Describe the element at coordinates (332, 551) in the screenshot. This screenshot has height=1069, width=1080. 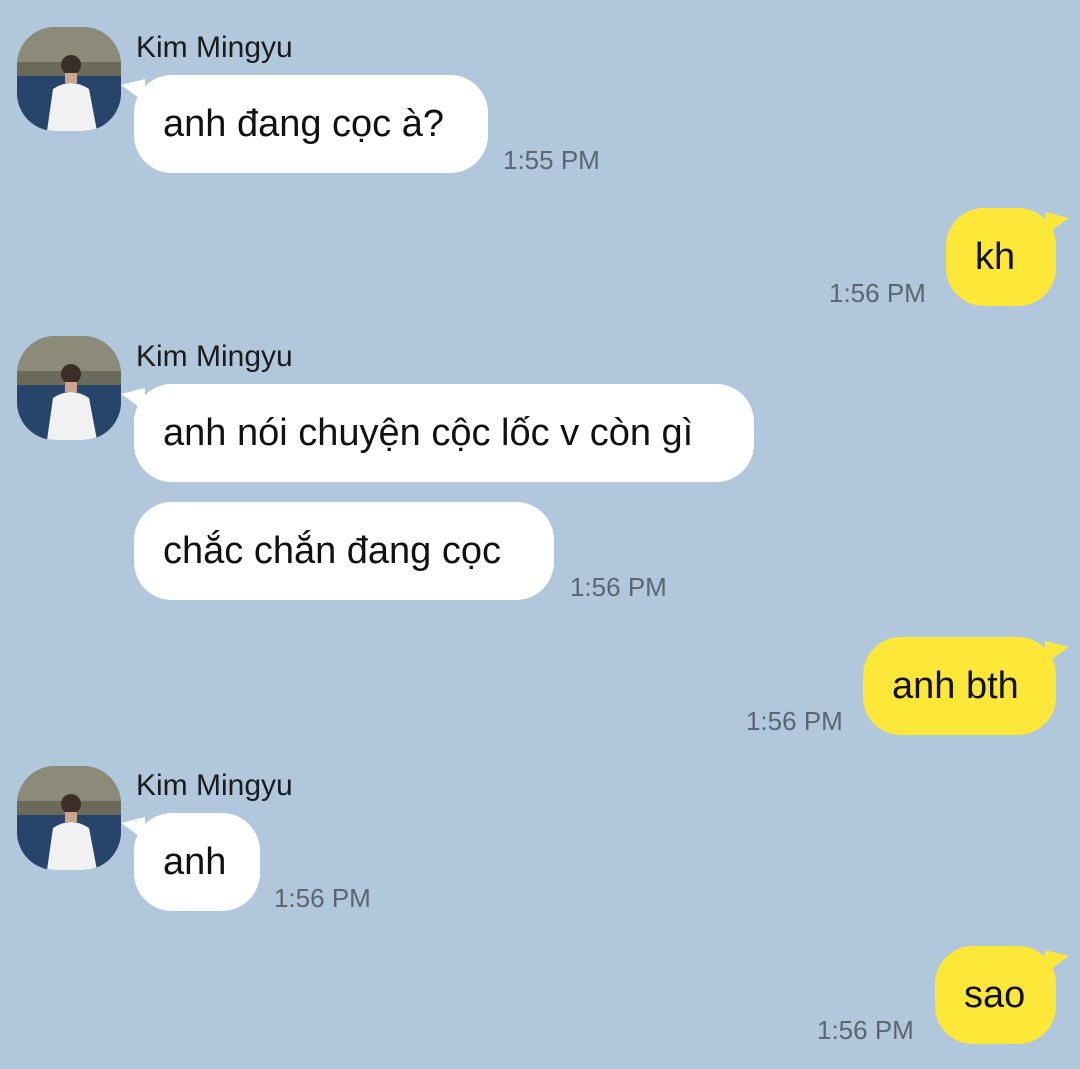
I see `message-text: chắc chắn đang cọc` at that location.